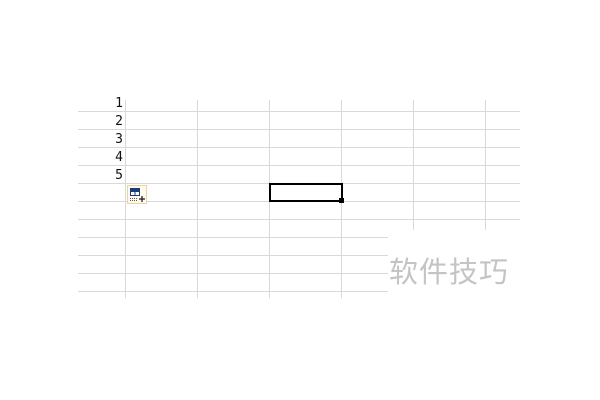  I want to click on cell-value-row-2: 2, so click(102, 122).